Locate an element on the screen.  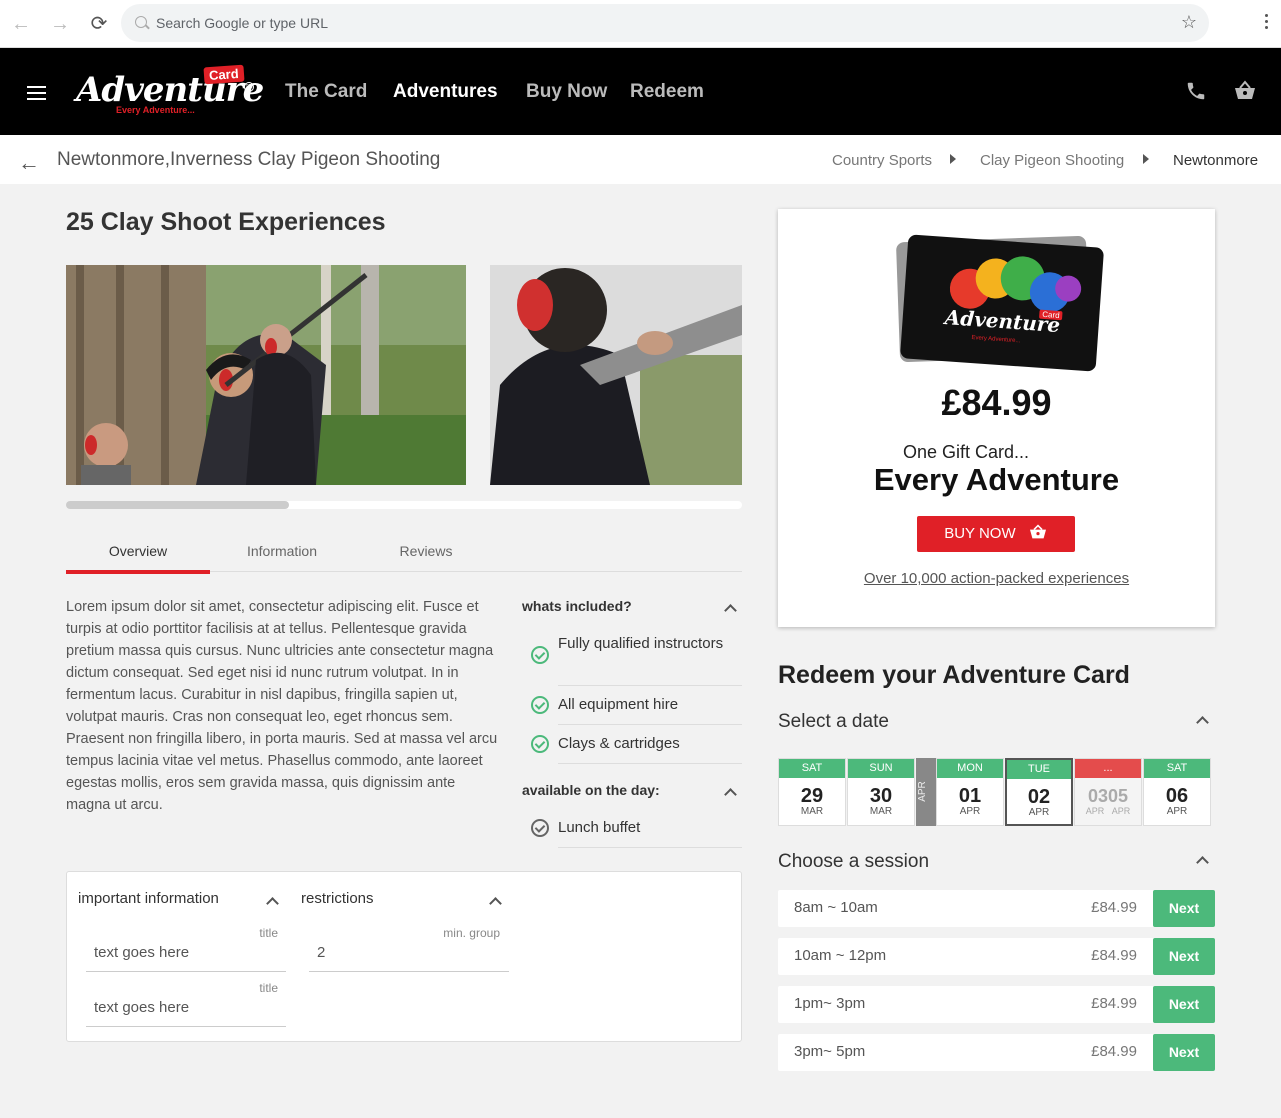
date-day: 02 is located at coordinates (1039, 797).